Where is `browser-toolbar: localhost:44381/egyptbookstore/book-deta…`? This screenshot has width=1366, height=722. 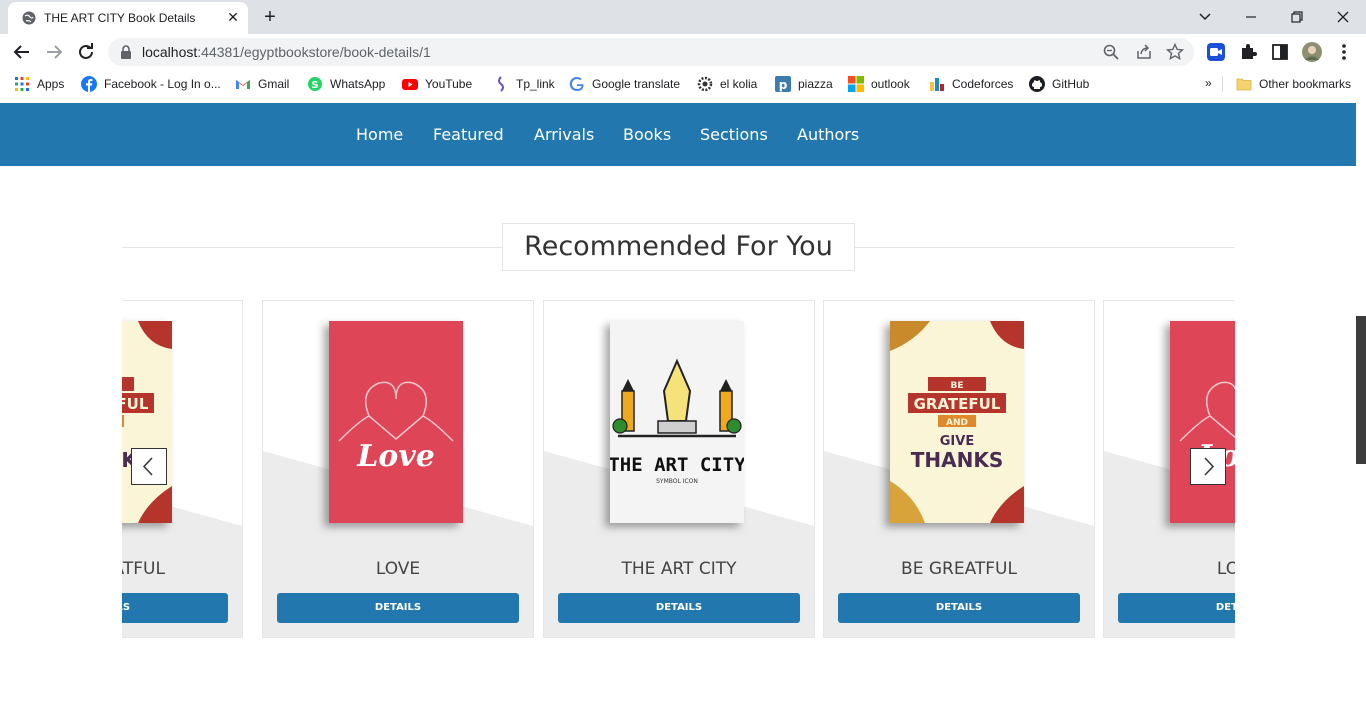 browser-toolbar: localhost:44381/egyptbookstore/book-deta… is located at coordinates (683, 52).